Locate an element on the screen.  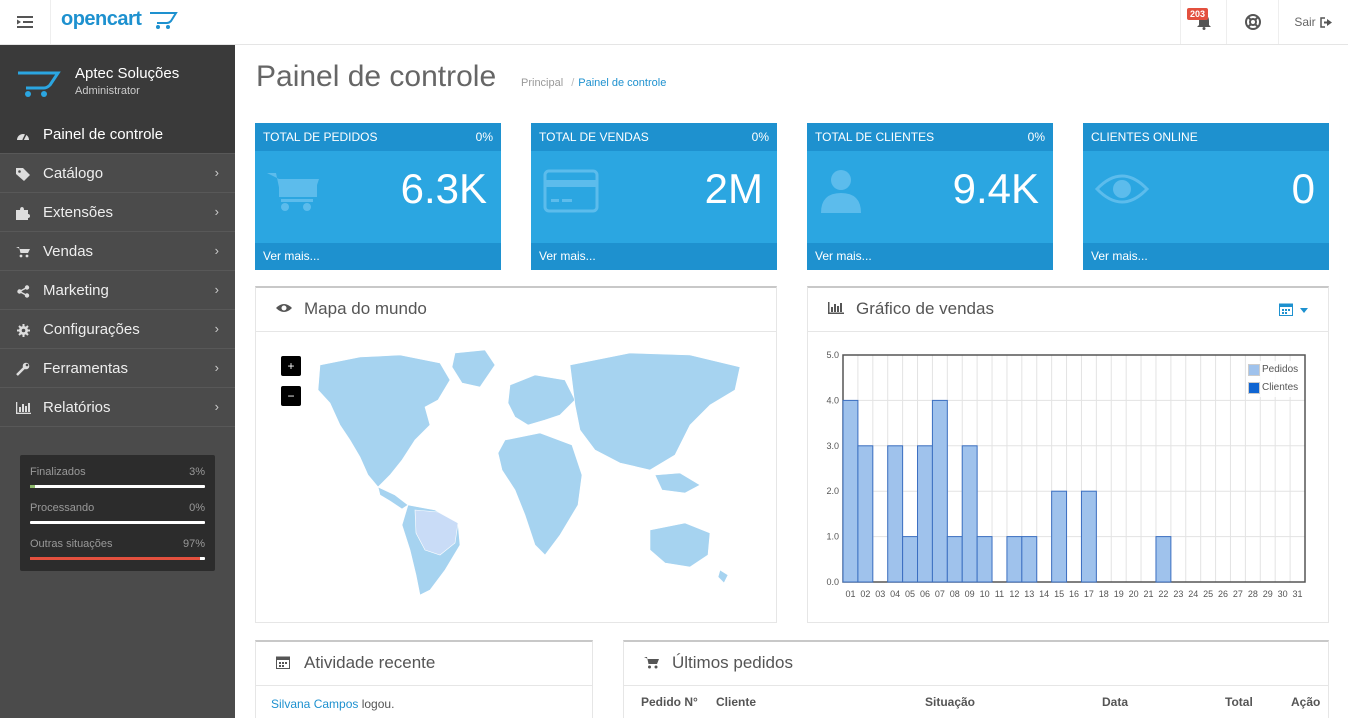
tile-value: 6.3K is located at coordinates (443, 188).